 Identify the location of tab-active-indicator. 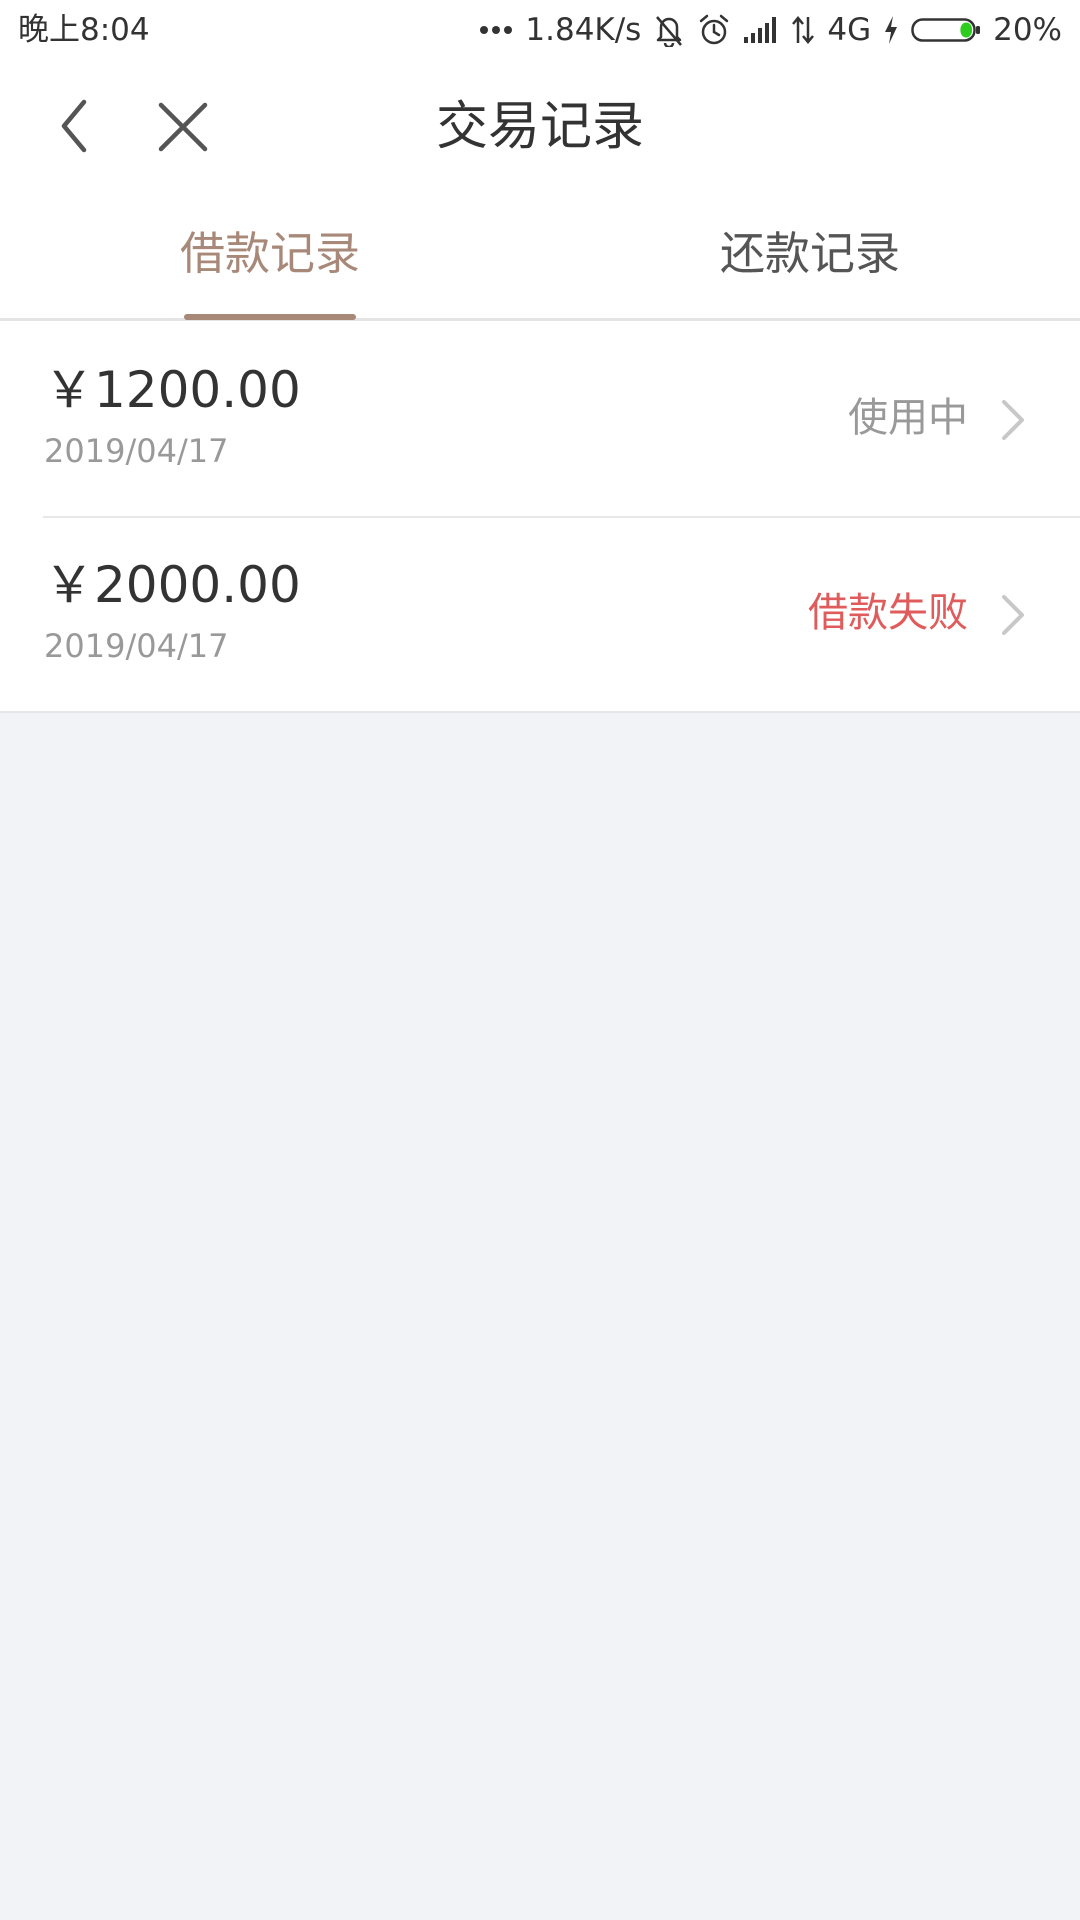
(270, 317).